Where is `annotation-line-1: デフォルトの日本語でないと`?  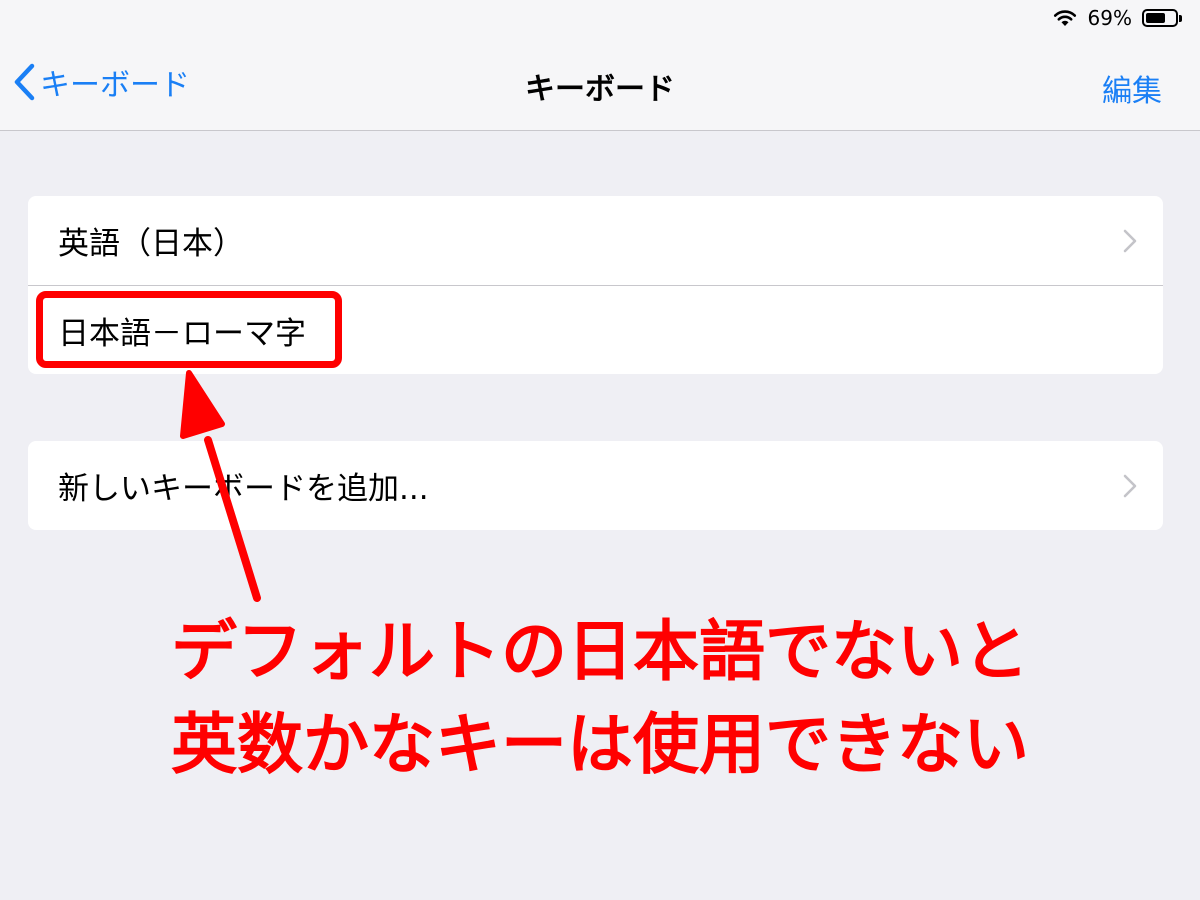
annotation-line-1: デフォルトの日本語でないと is located at coordinates (600, 651).